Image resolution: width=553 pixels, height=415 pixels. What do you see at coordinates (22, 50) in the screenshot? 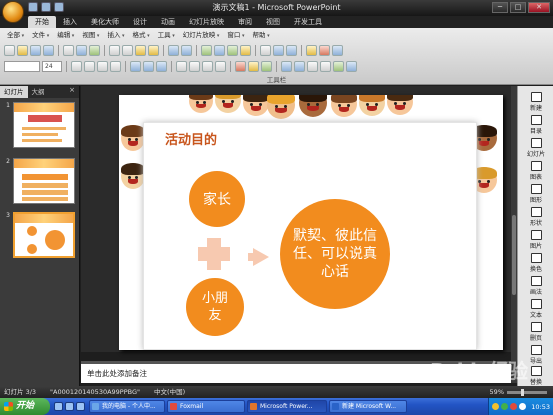
I see `open-folder-icon` at bounding box center [22, 50].